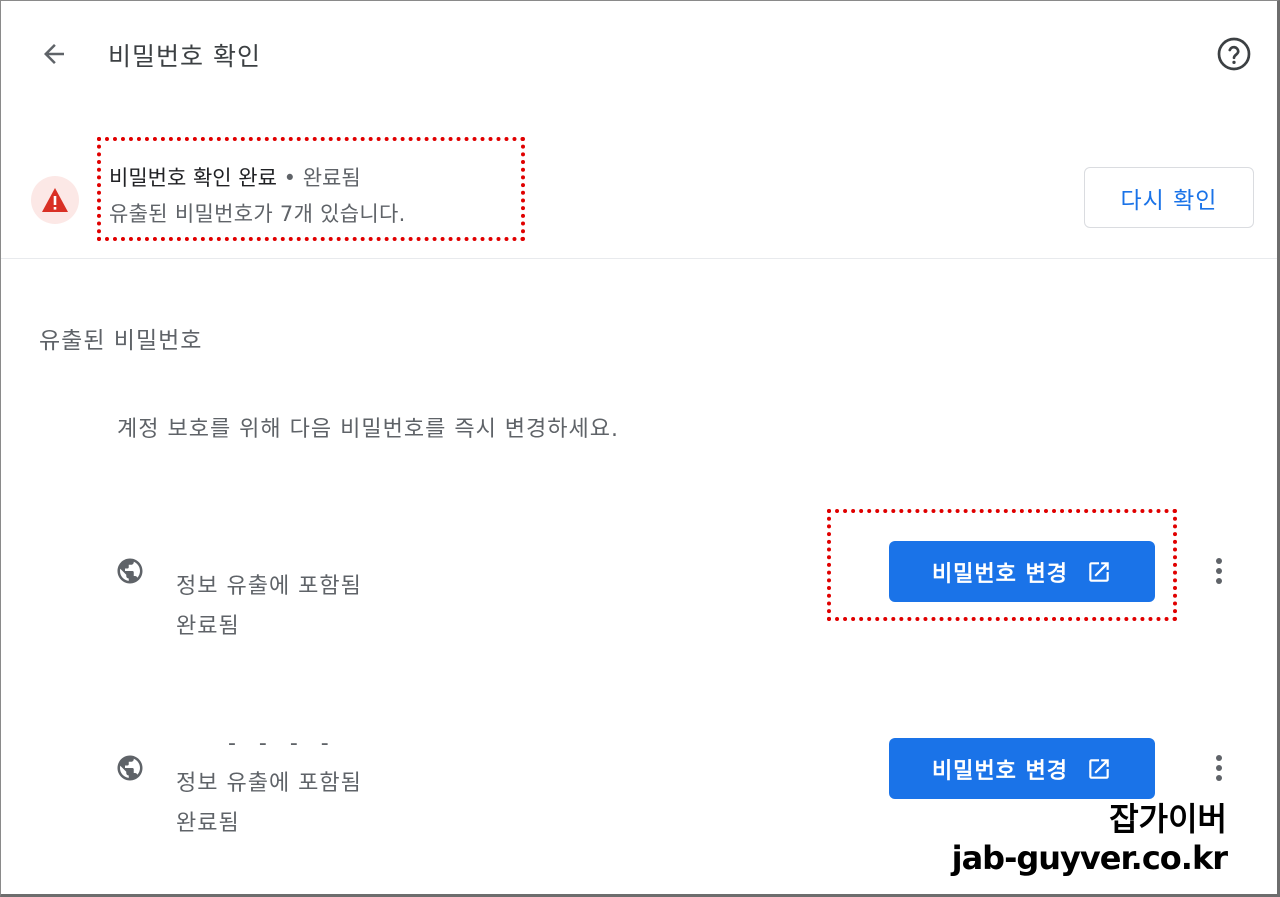  What do you see at coordinates (121, 341) in the screenshot?
I see `leaked-section-title: 유출된 비밀번호` at bounding box center [121, 341].